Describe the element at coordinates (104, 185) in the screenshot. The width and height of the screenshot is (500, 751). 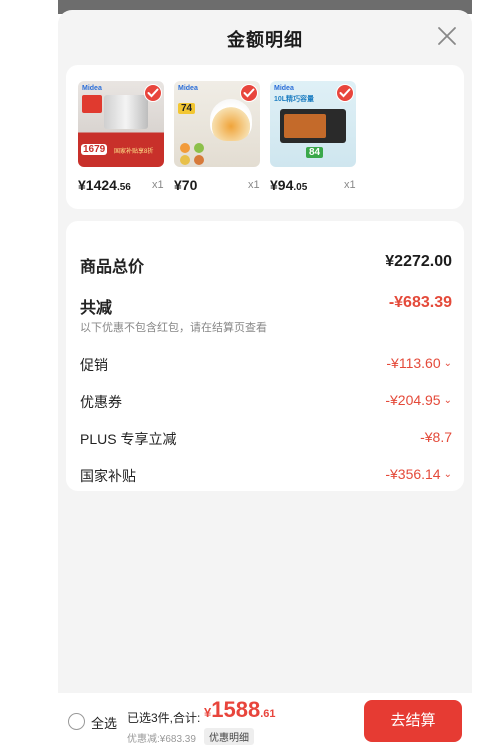
I see `product-price: ¥1424.56` at that location.